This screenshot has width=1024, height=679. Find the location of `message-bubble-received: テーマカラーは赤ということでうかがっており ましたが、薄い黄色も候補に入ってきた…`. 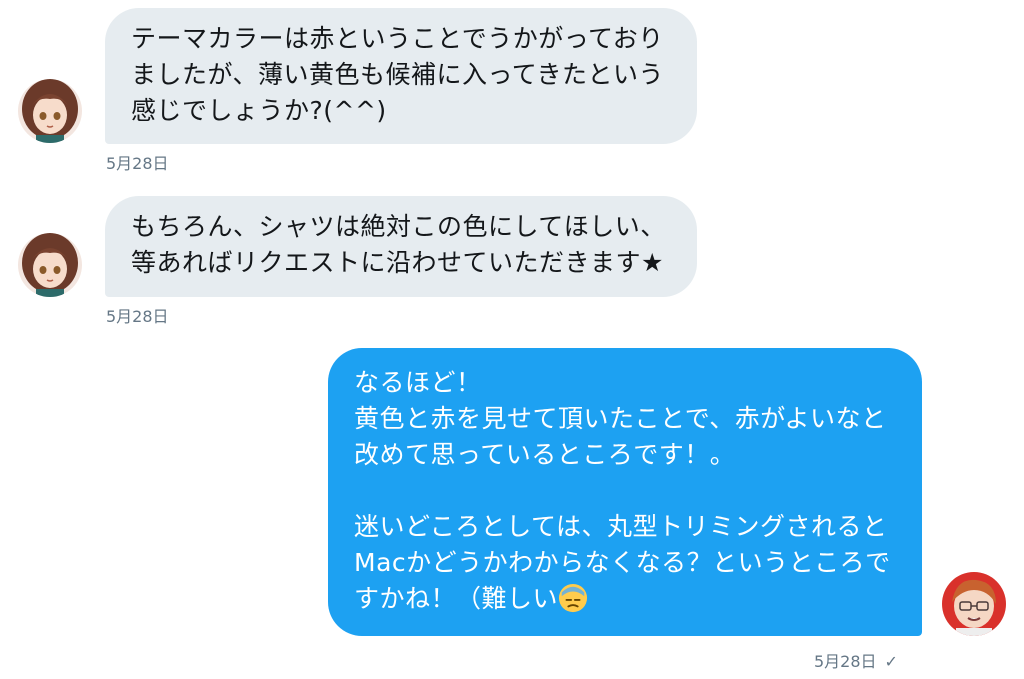

message-bubble-received: テーマカラーは赤ということでうかがっており ましたが、薄い黄色も候補に入ってきた… is located at coordinates (401, 76).